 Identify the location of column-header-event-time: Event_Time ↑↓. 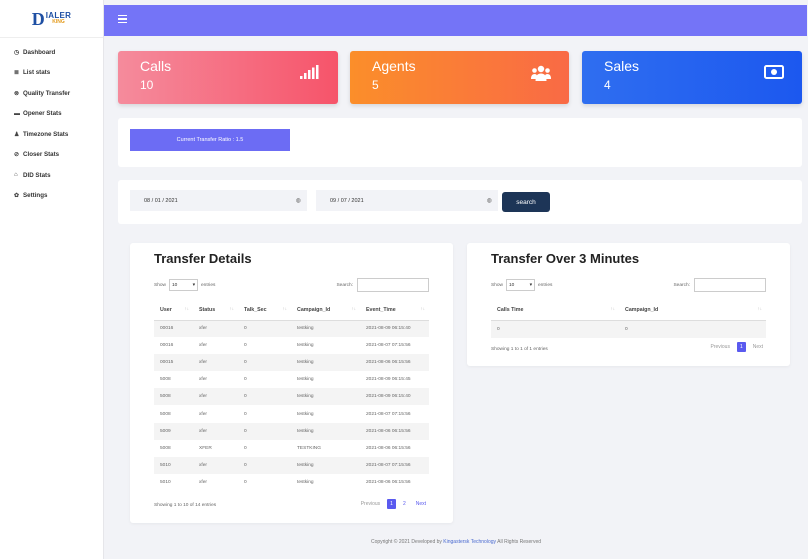
(394, 310).